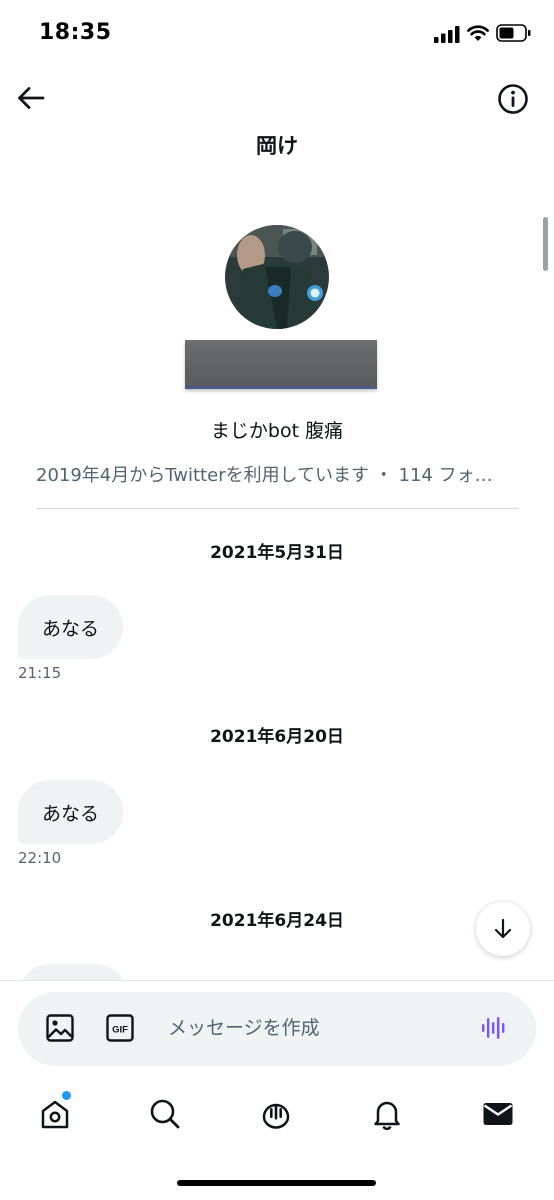  I want to click on scrollbar, so click(545, 244).